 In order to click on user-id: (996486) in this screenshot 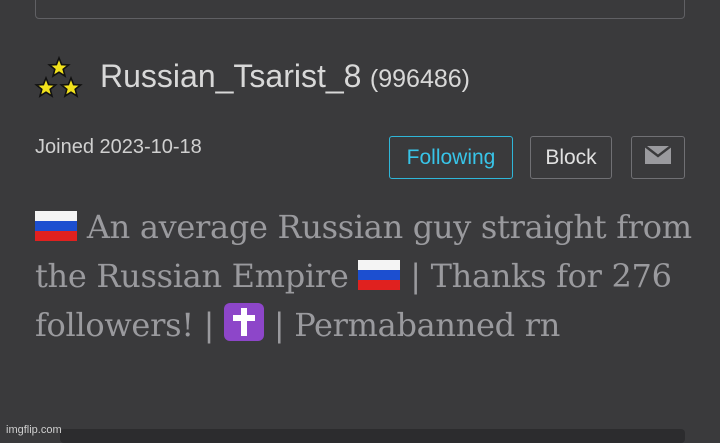, I will do `click(419, 79)`.